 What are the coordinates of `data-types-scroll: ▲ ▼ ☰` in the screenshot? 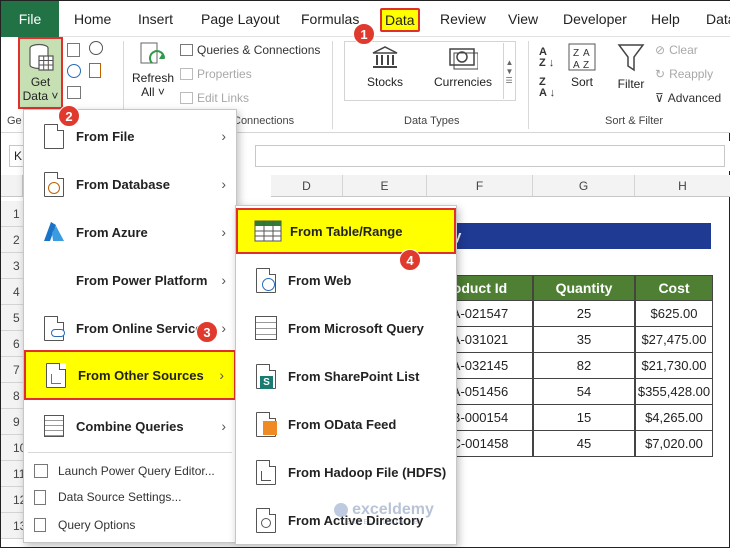 It's located at (509, 71).